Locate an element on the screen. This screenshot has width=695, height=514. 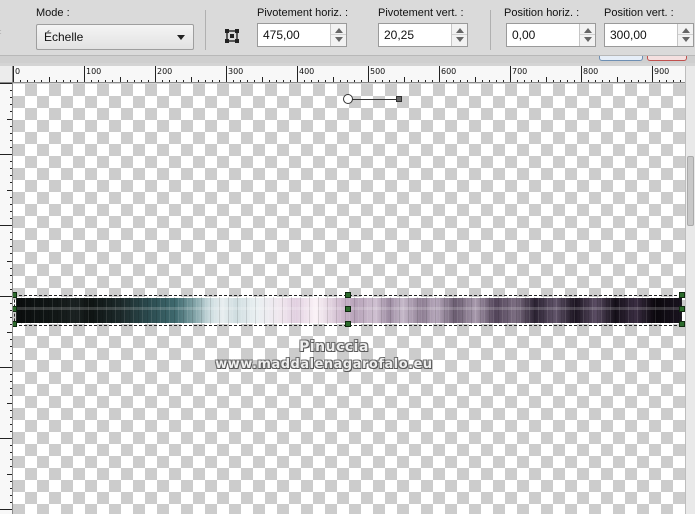
position-vertical-label: Position vert. : is located at coordinates (639, 13).